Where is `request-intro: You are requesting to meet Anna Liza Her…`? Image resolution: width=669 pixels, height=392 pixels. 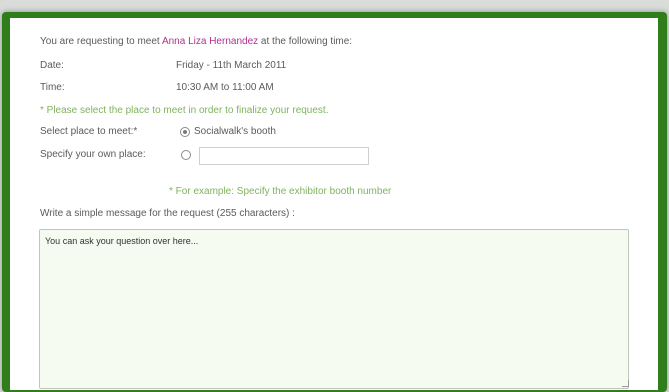 request-intro: You are requesting to meet Anna Liza Her… is located at coordinates (196, 41).